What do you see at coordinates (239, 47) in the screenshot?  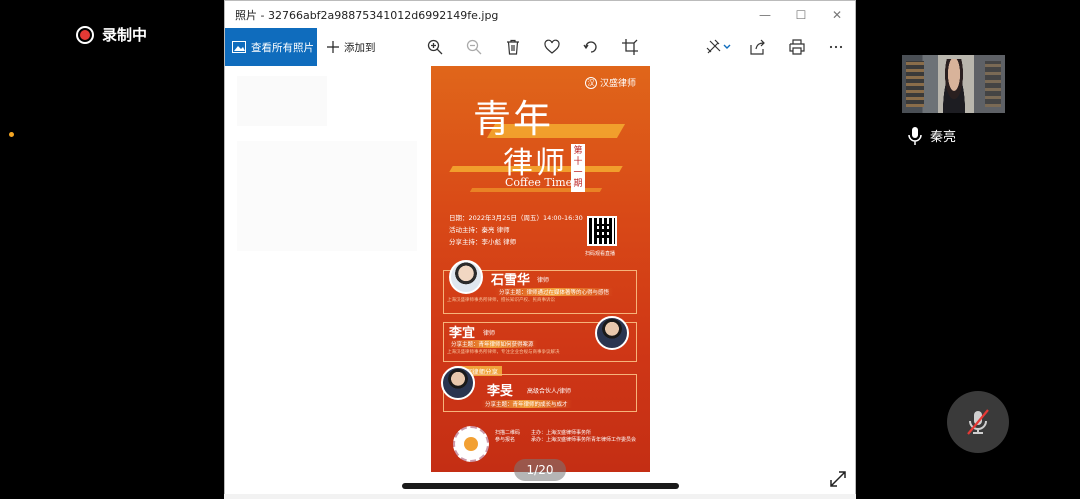 I see `photo-icon` at bounding box center [239, 47].